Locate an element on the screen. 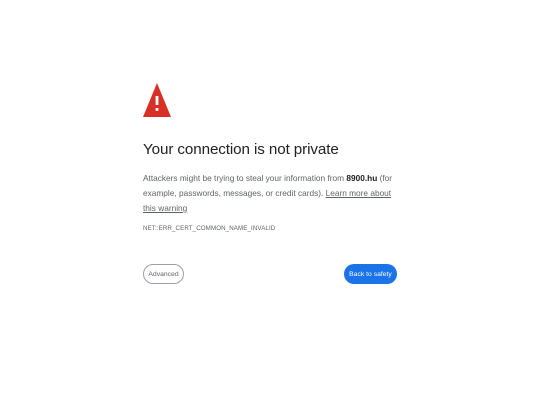 This screenshot has height=405, width=540. error-code: NET::ERR_CERT_COMMON_NAME_INVALID is located at coordinates (209, 228).